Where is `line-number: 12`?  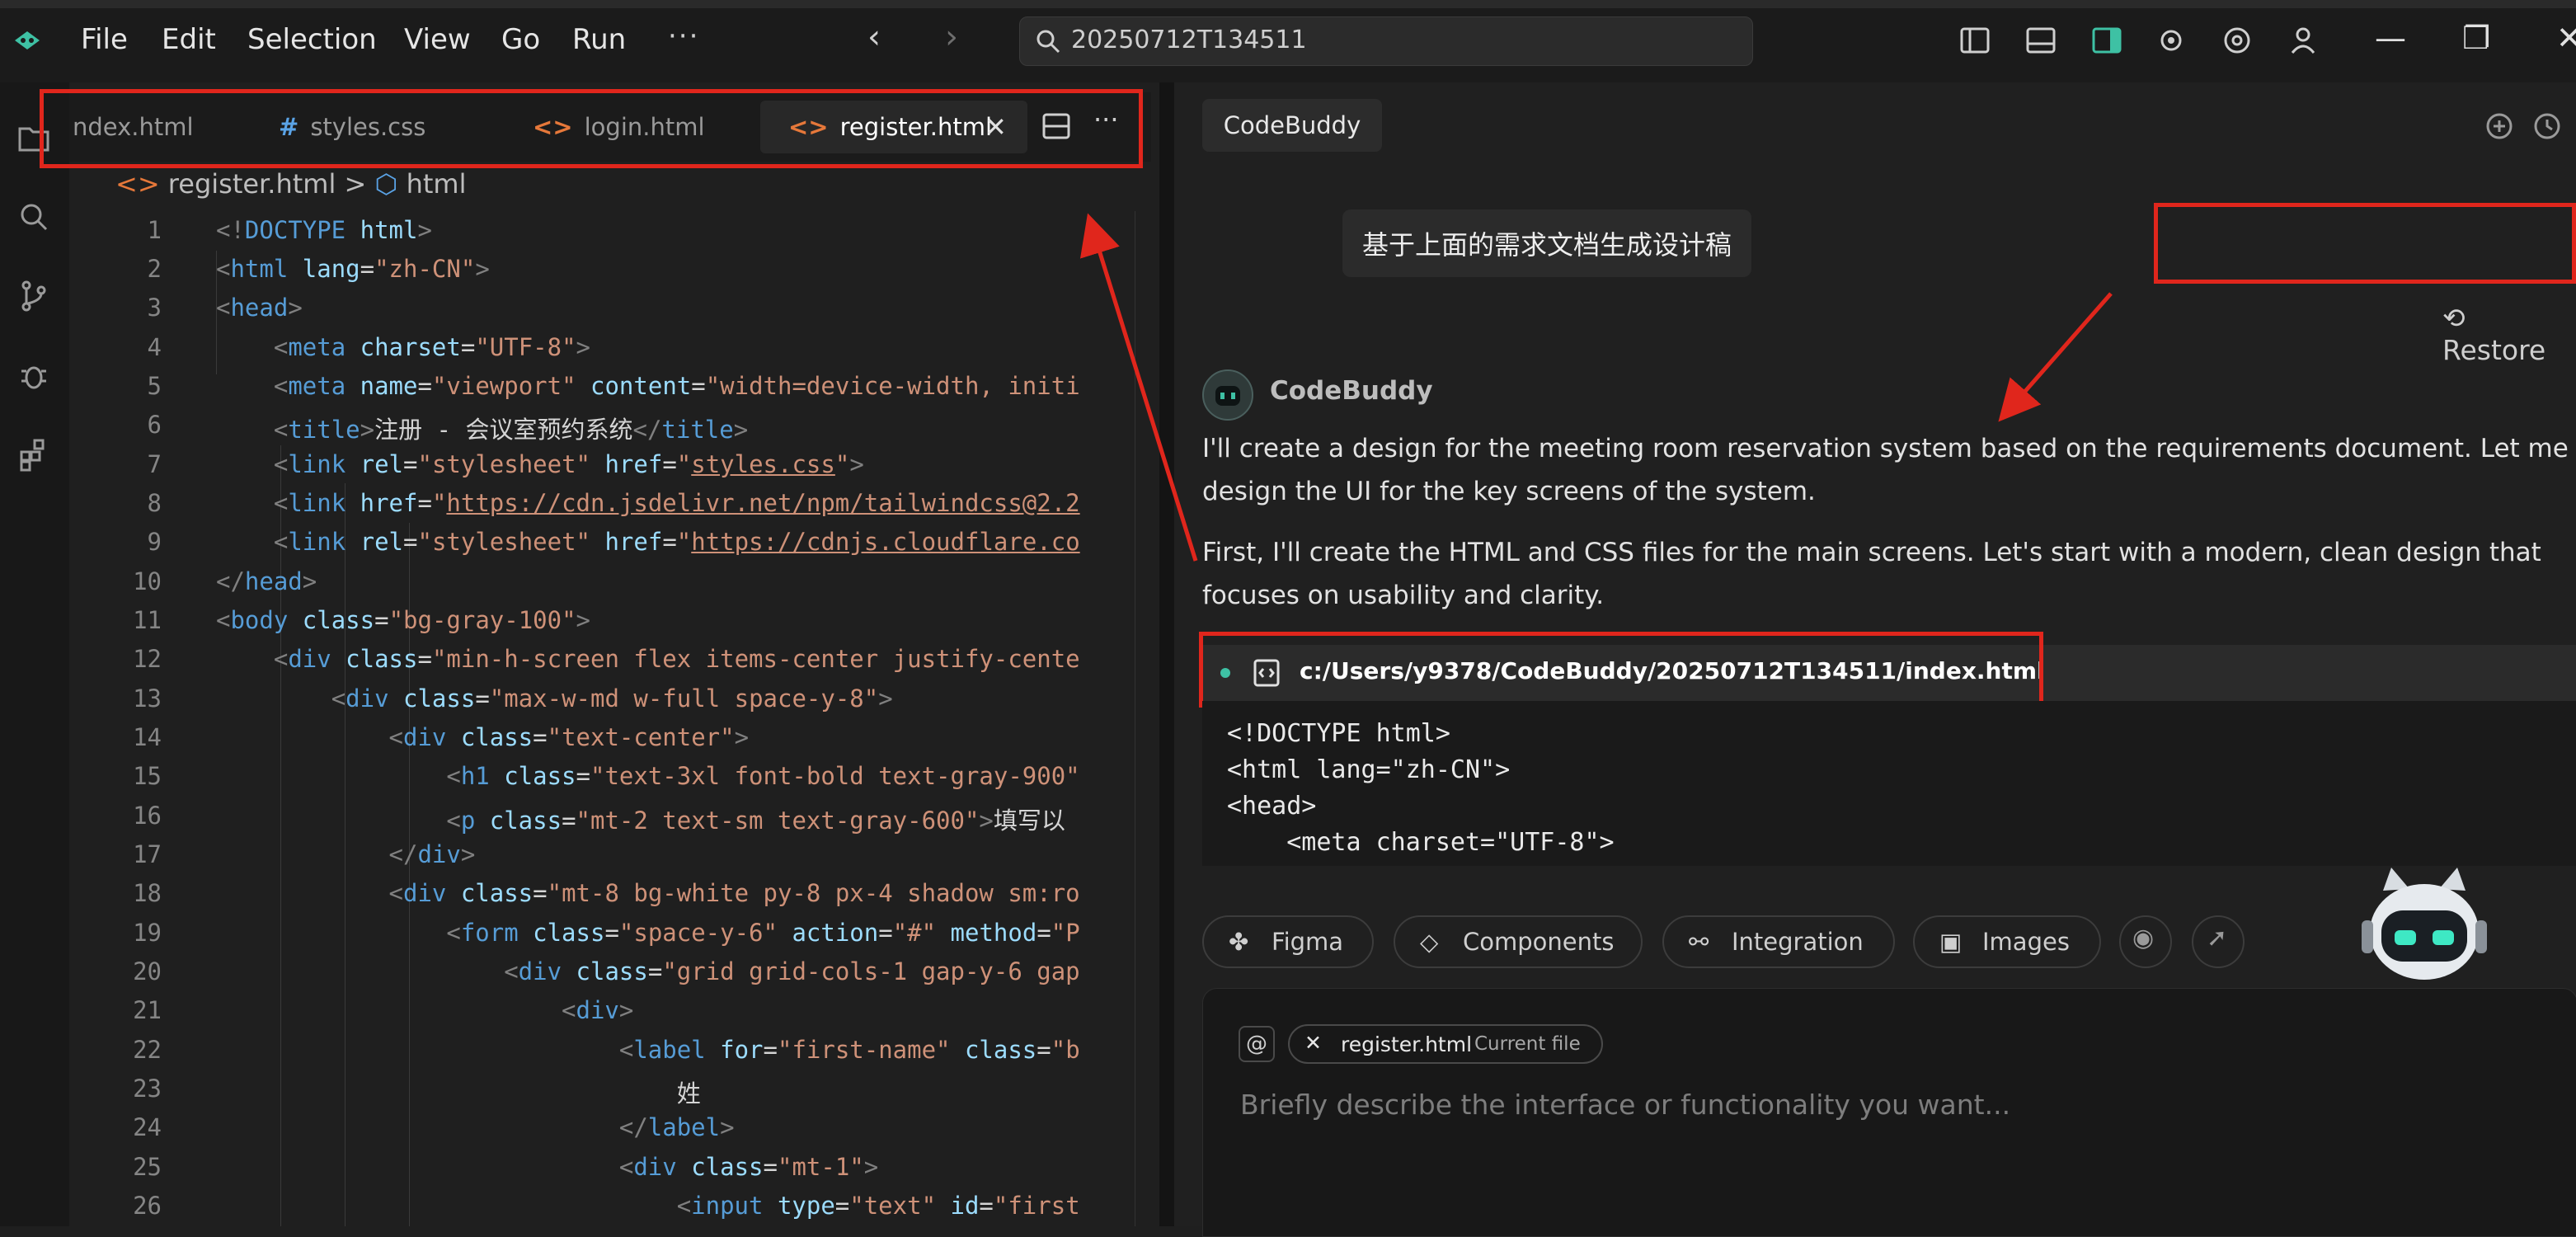 line-number: 12 is located at coordinates (147, 659).